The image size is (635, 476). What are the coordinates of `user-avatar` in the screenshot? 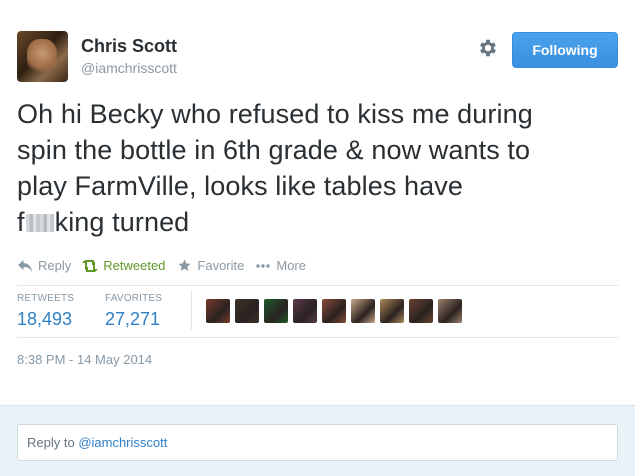 It's located at (42, 56).